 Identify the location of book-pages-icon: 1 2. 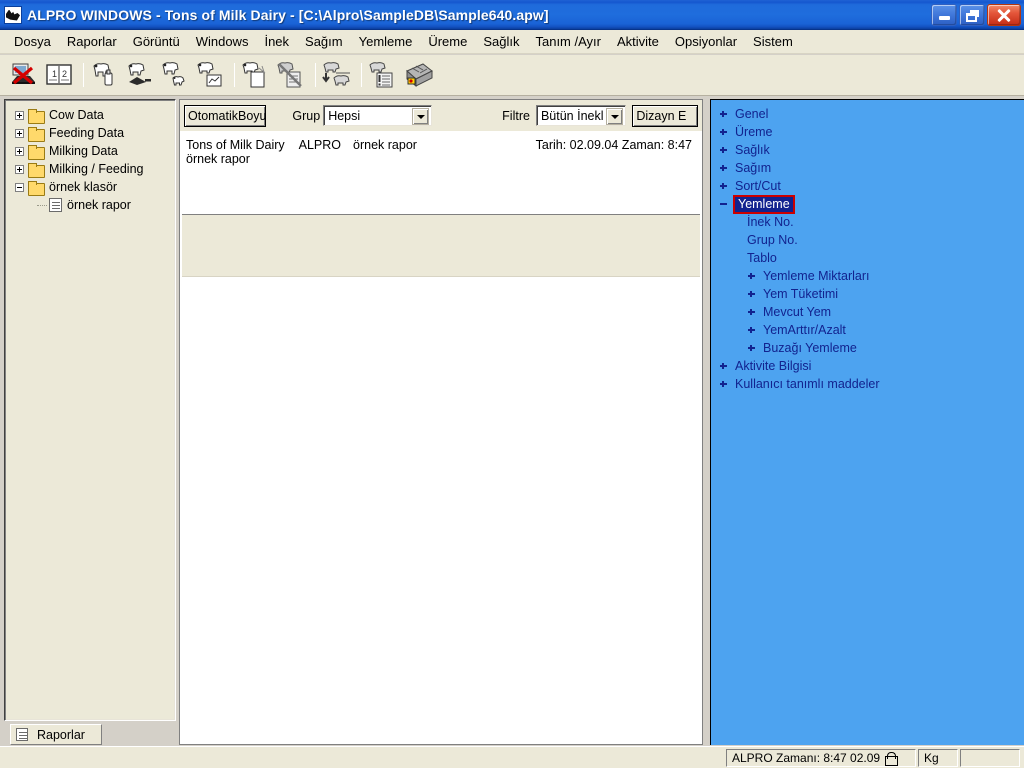
(59, 75).